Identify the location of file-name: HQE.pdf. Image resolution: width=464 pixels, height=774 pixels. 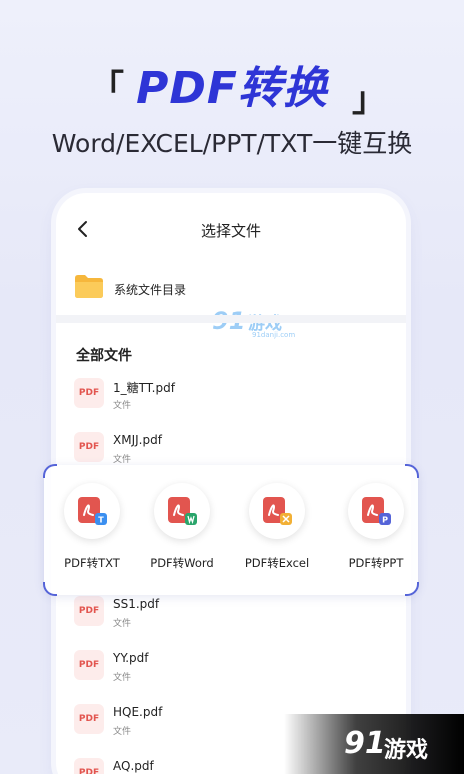
(138, 712).